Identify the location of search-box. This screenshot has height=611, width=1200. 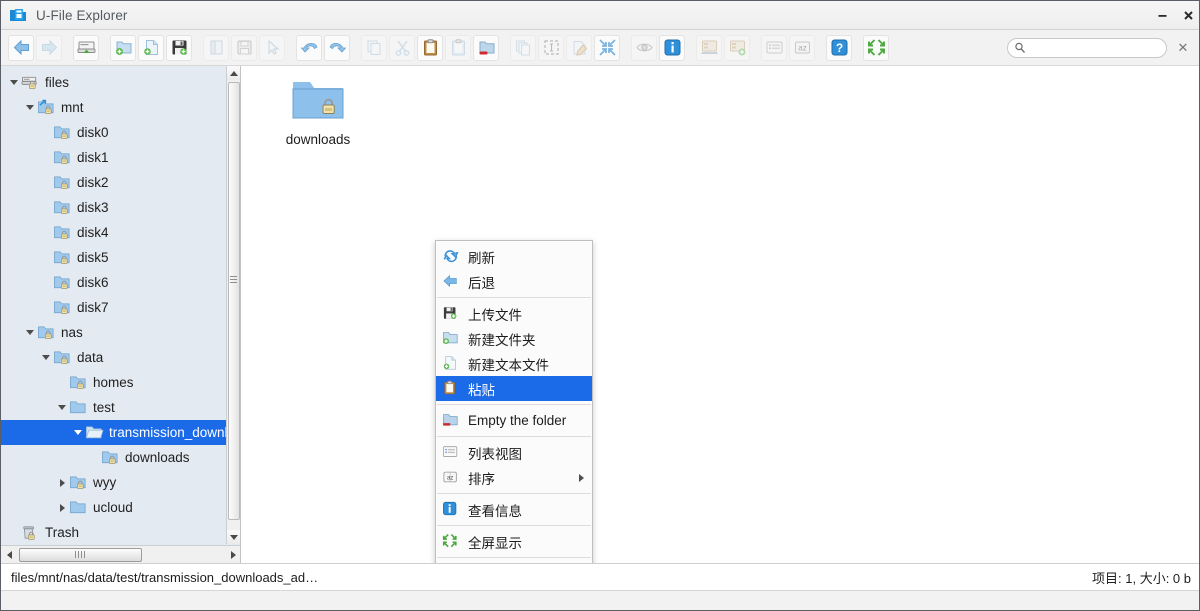
(1087, 47).